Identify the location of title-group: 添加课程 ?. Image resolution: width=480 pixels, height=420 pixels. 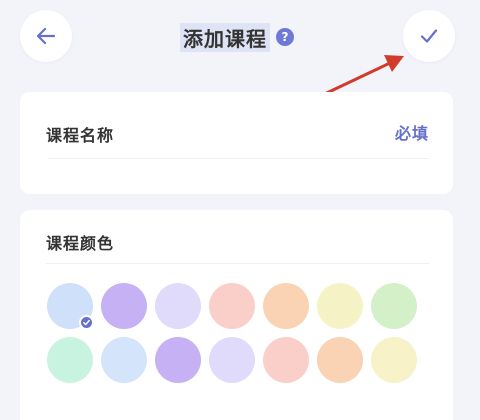
(237, 37).